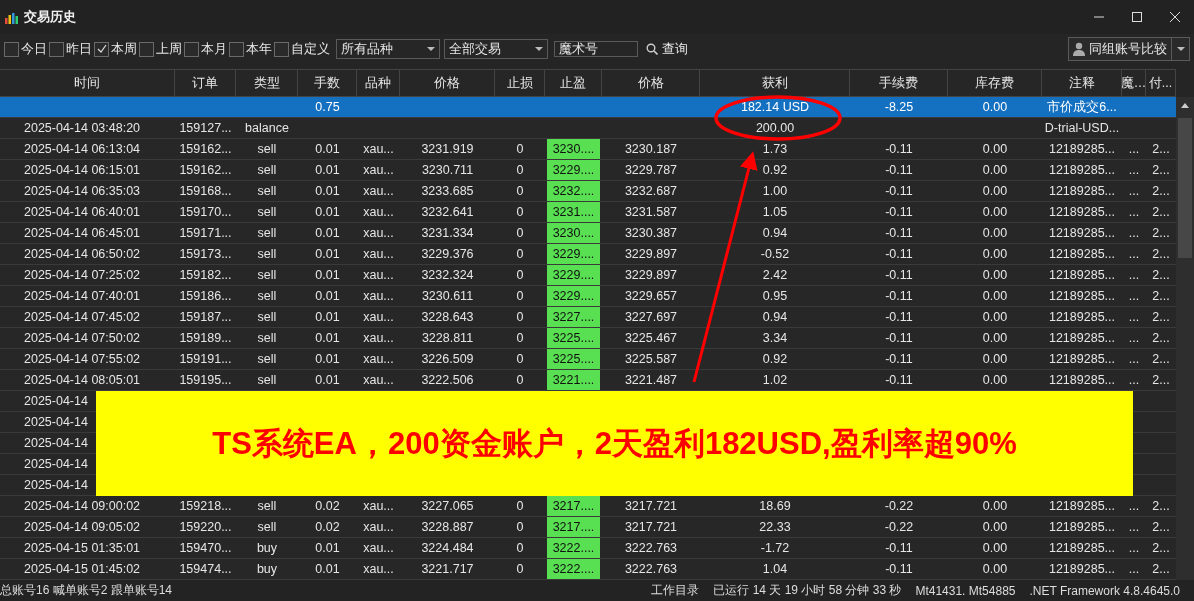 The height and width of the screenshot is (601, 1194). Describe the element at coordinates (447, 296) in the screenshot. I see `table-cell-text: 3230.611` at that location.